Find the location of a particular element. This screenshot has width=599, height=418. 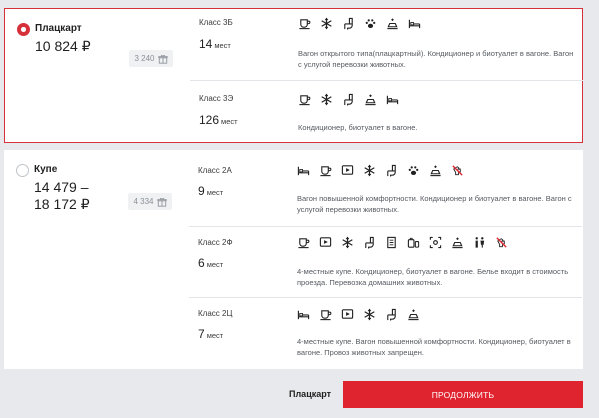

bonus-points-badge: 4 334 is located at coordinates (150, 201).